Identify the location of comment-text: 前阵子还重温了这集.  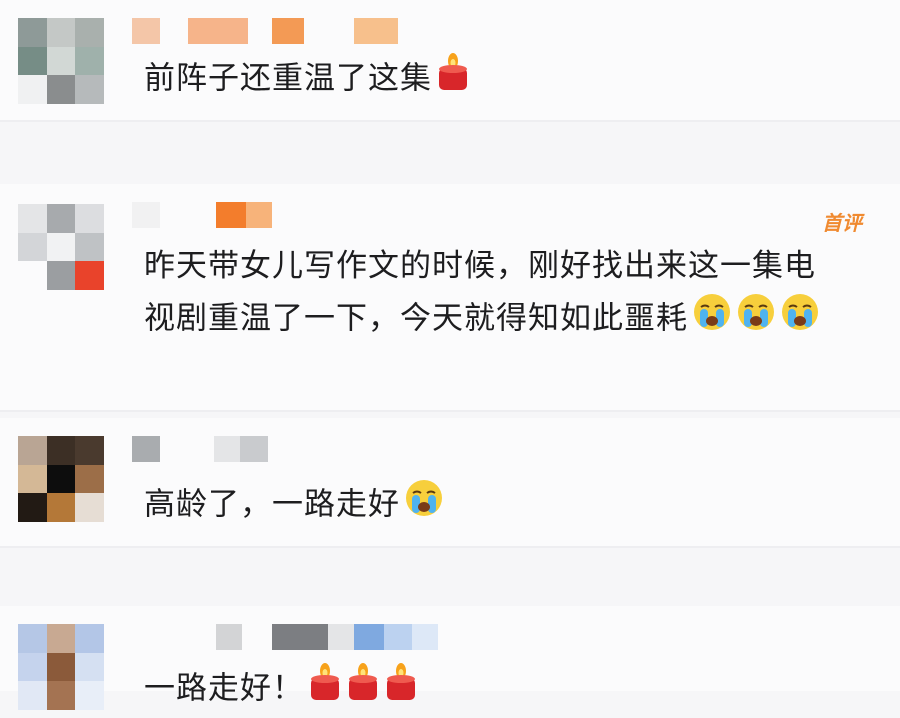
(307, 80).